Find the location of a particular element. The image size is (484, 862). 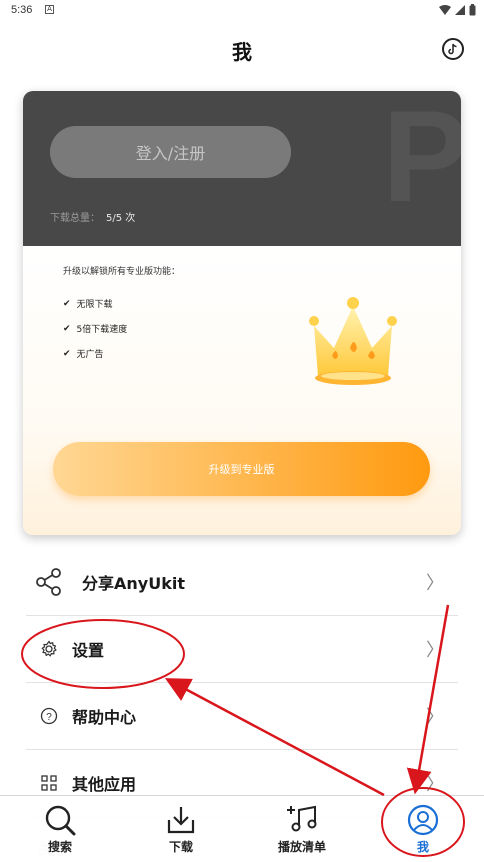

signal-icon is located at coordinates (460, 10).